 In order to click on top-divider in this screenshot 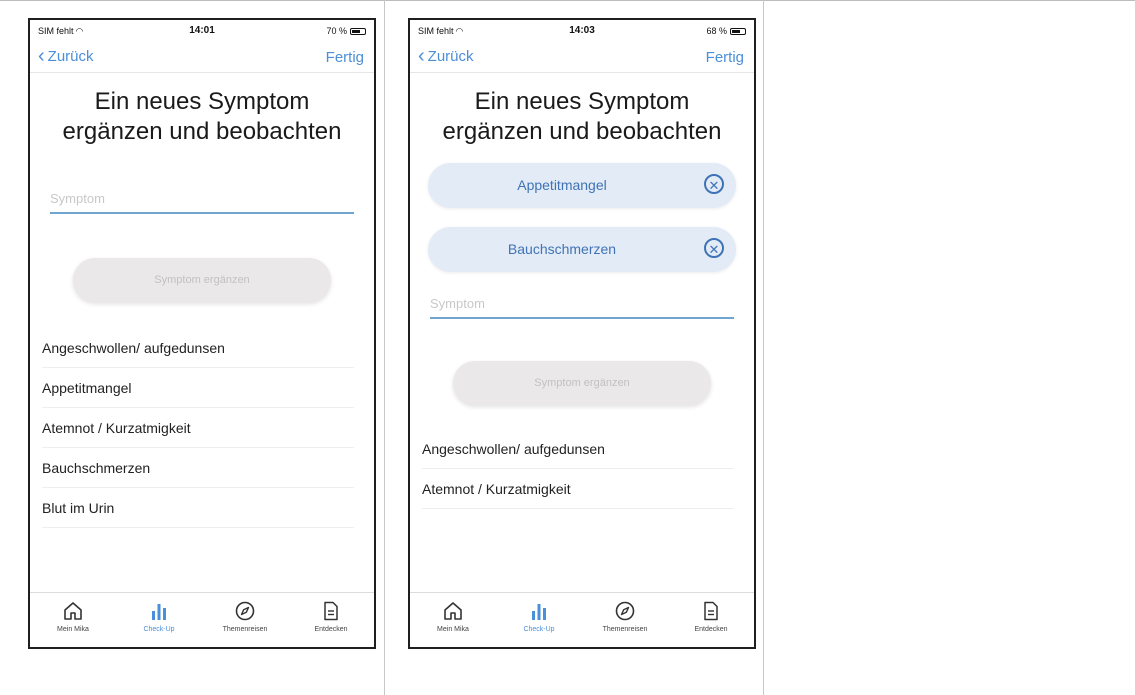, I will do `click(567, 0)`.